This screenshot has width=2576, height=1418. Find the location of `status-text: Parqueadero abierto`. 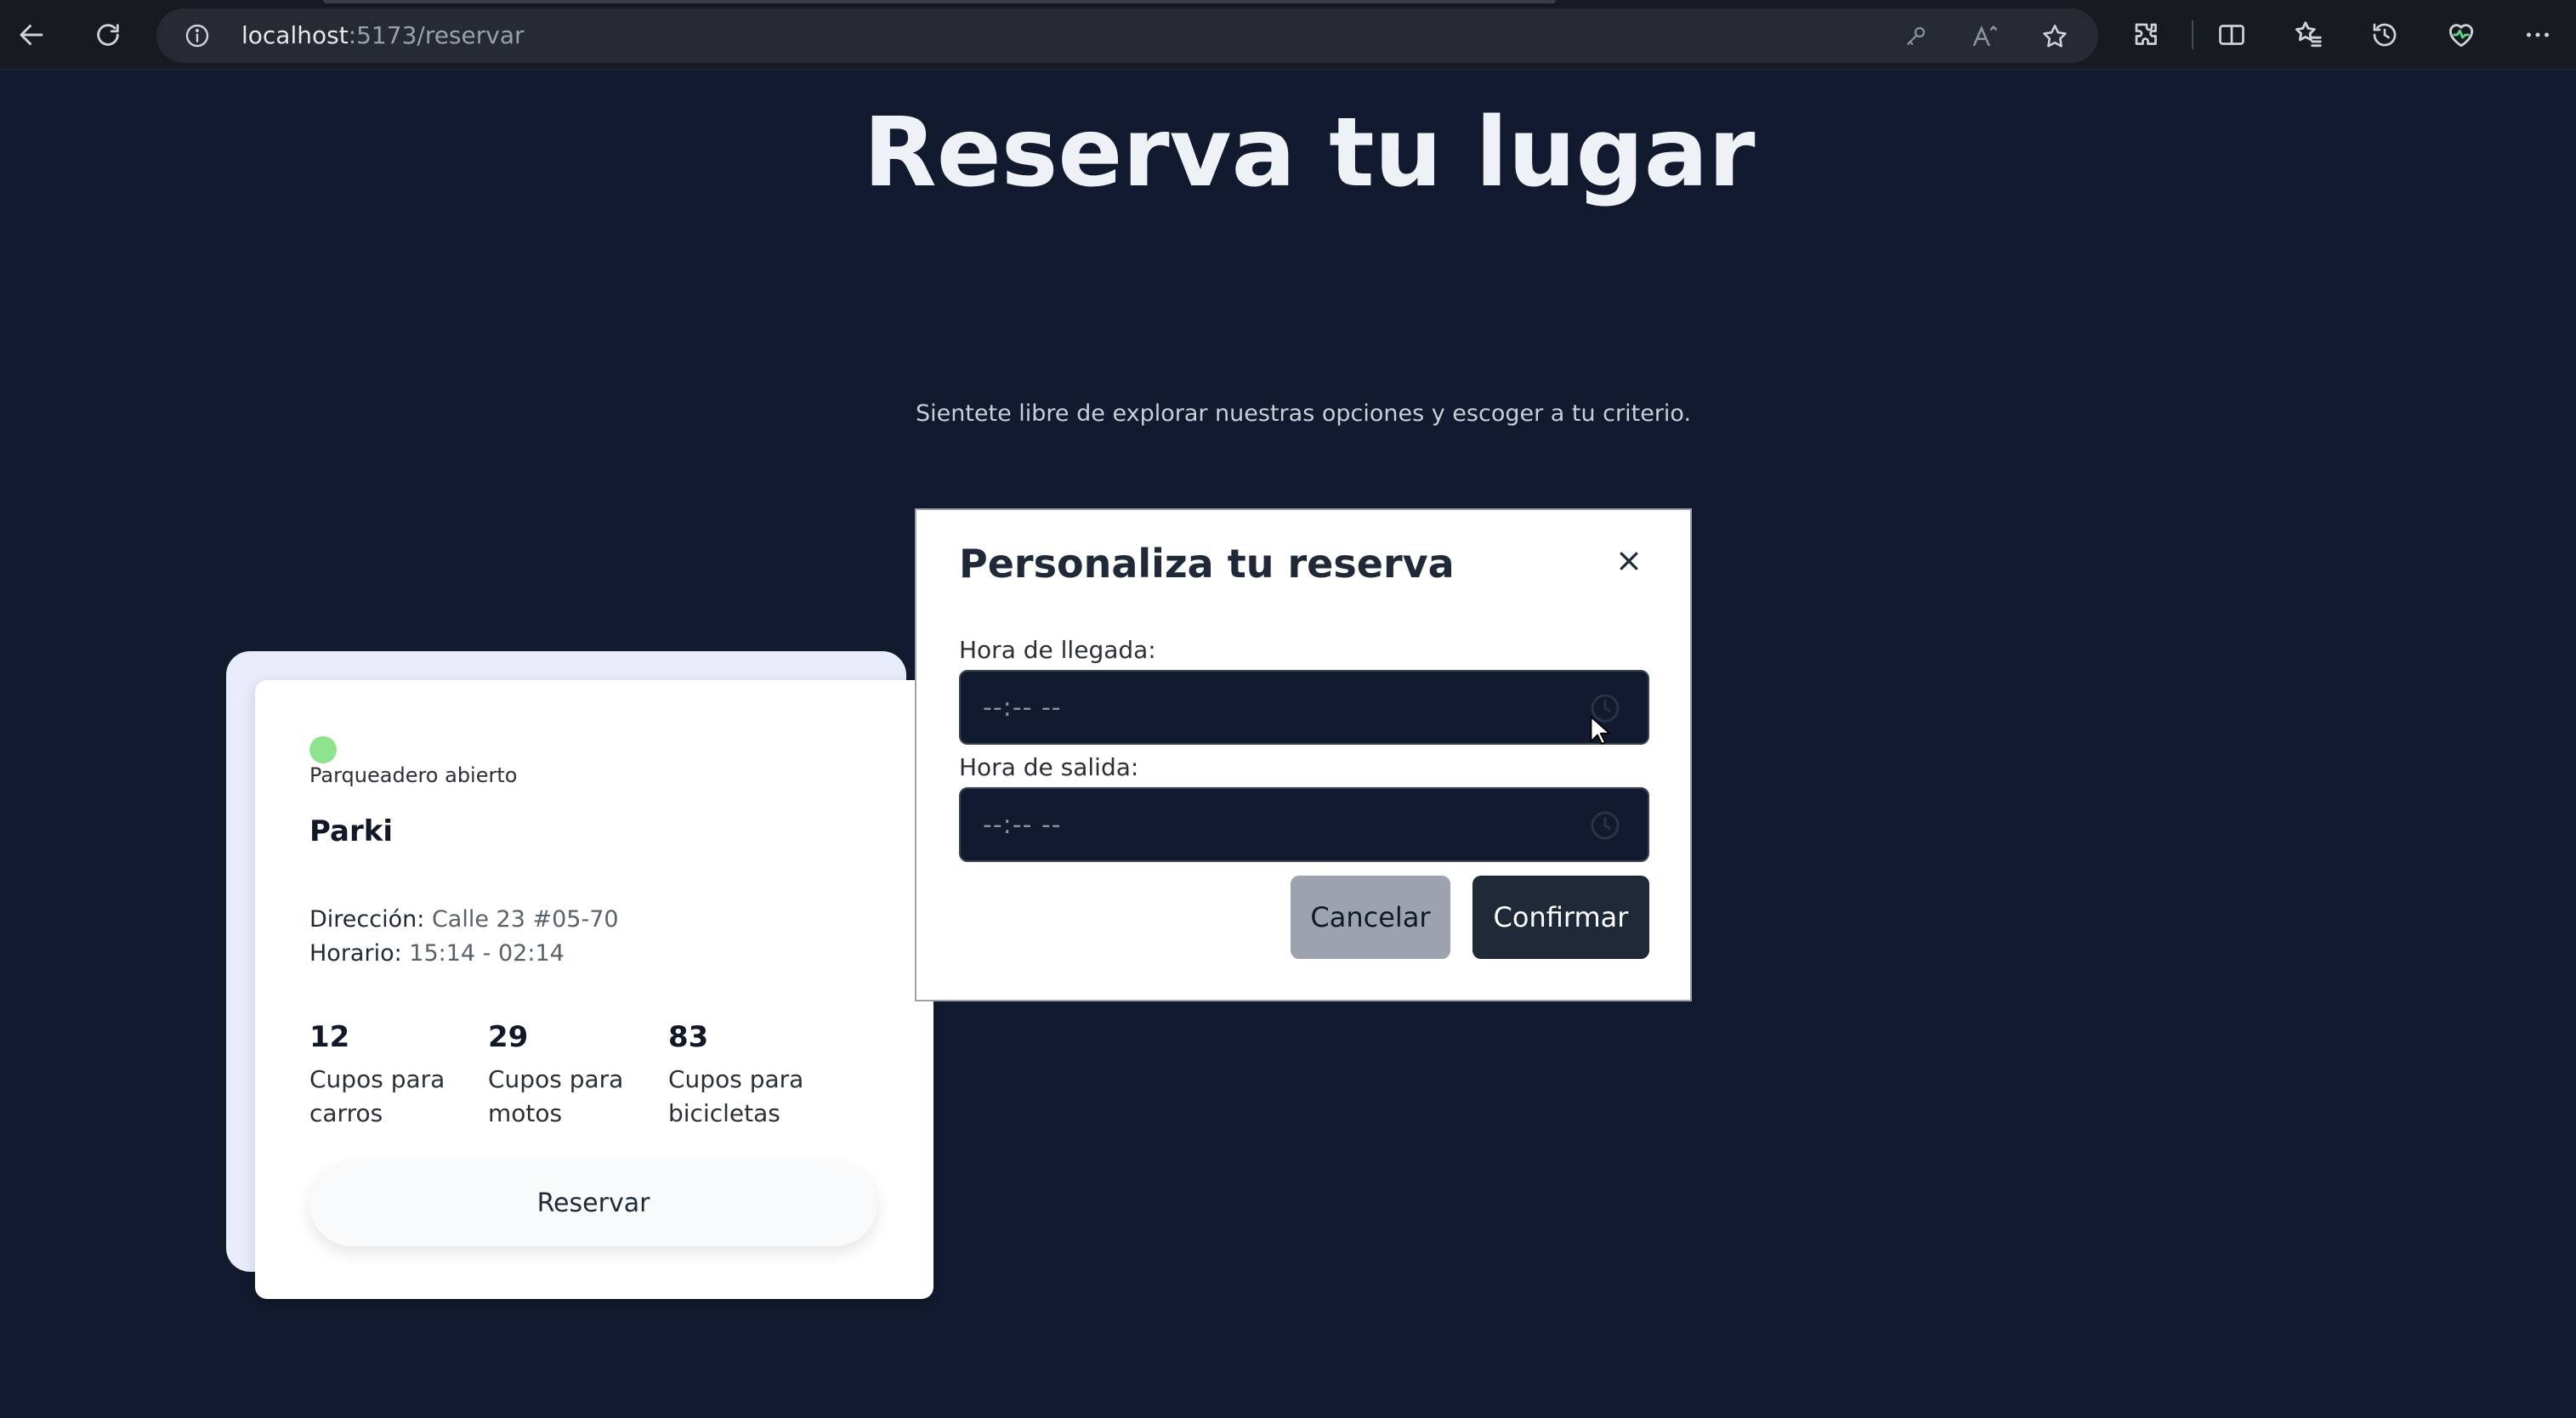

status-text: Parqueadero abierto is located at coordinates (414, 775).